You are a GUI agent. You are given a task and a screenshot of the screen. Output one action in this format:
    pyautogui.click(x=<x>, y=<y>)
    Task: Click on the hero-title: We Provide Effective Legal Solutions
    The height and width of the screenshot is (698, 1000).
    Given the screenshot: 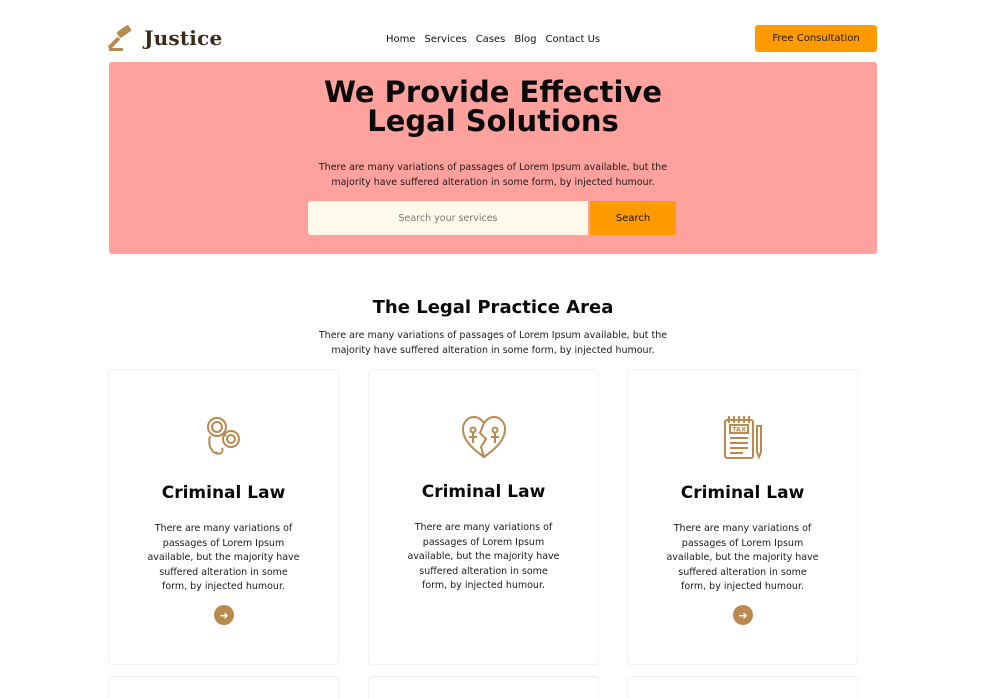 What is the action you would take?
    pyautogui.click(x=493, y=106)
    